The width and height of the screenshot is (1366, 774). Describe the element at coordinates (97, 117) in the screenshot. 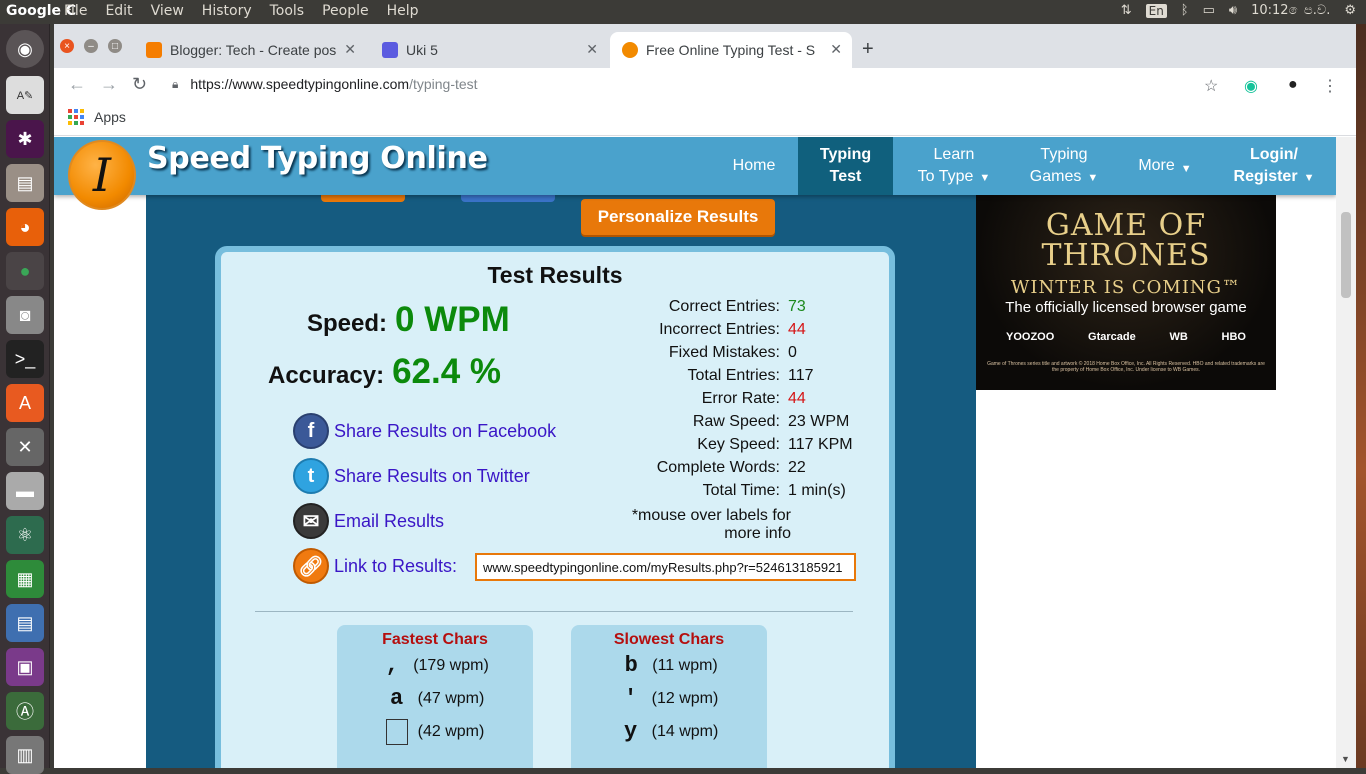

I see `apps-shortcut: Apps` at that location.